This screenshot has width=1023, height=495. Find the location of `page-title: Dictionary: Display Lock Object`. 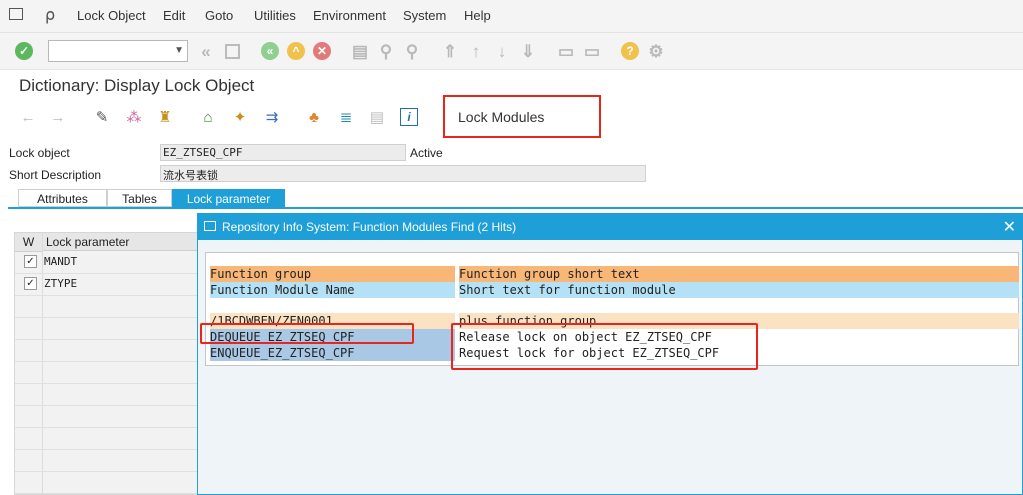

page-title: Dictionary: Display Lock Object is located at coordinates (137, 85).